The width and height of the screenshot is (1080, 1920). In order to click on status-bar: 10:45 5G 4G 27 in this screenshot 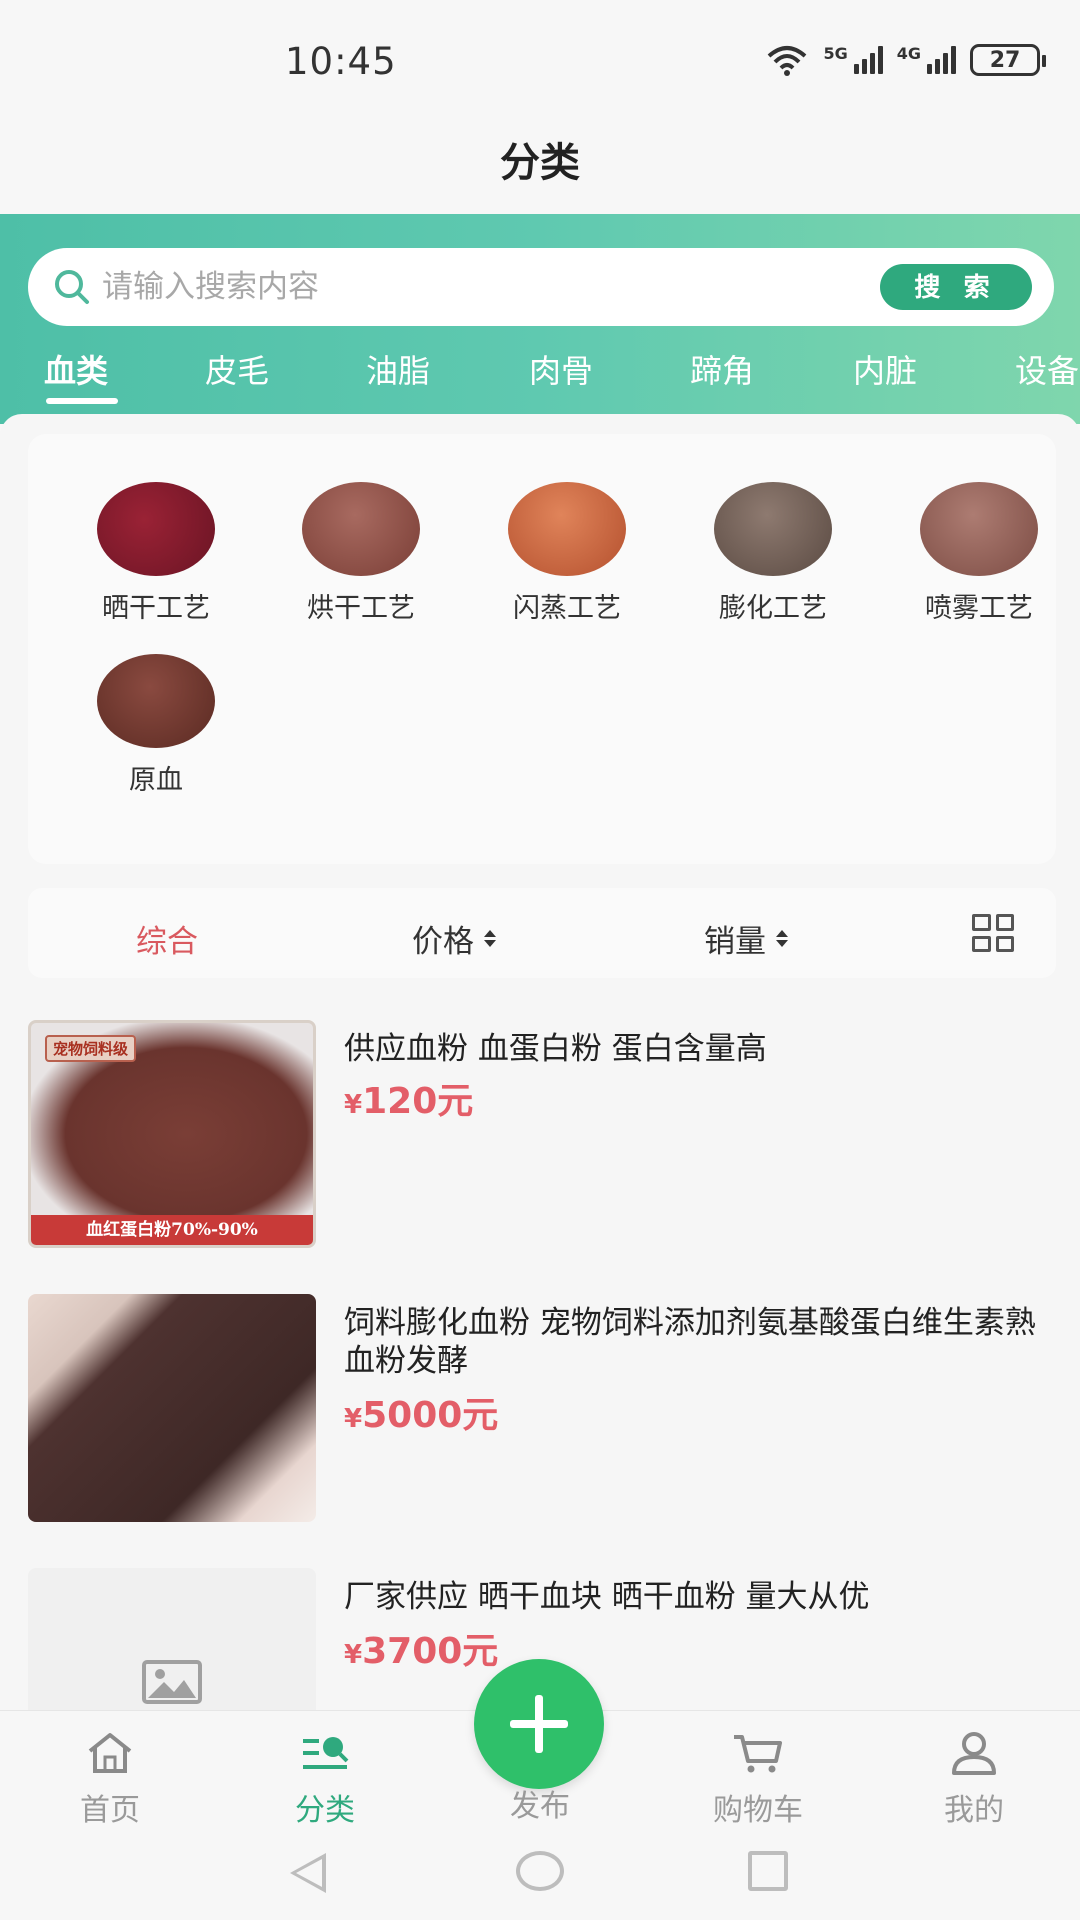, I will do `click(540, 60)`.